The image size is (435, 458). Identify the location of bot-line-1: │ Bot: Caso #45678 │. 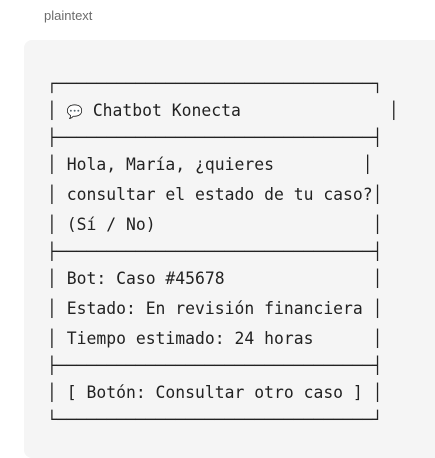
(215, 278).